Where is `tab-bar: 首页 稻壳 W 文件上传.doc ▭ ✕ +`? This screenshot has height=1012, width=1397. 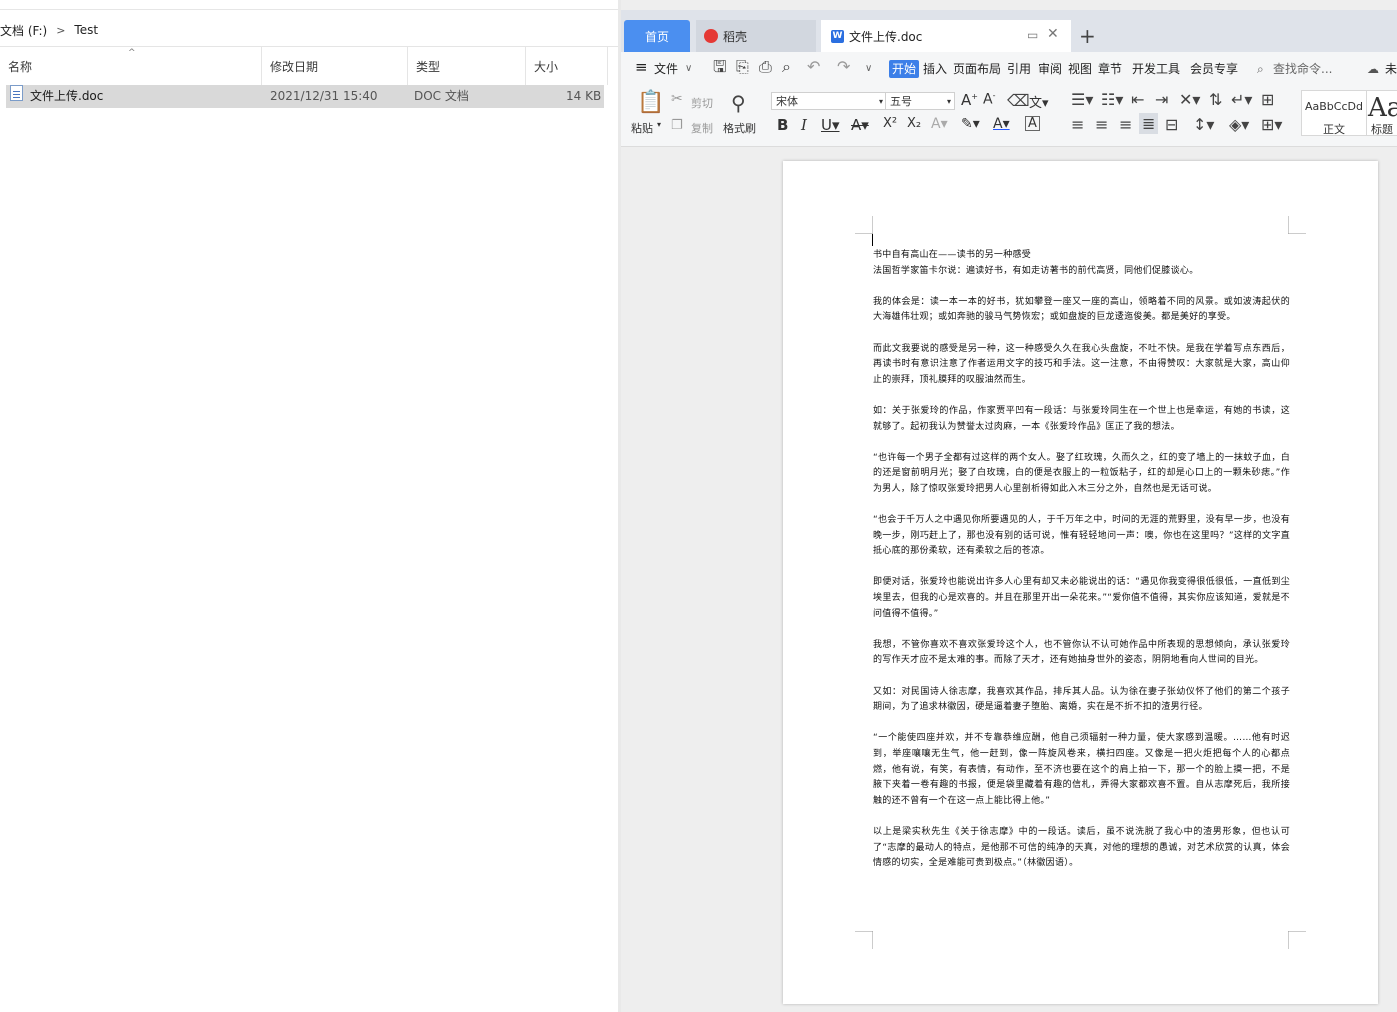
tab-bar: 首页 稻壳 W 文件上传.doc ▭ ✕ + is located at coordinates (1009, 31).